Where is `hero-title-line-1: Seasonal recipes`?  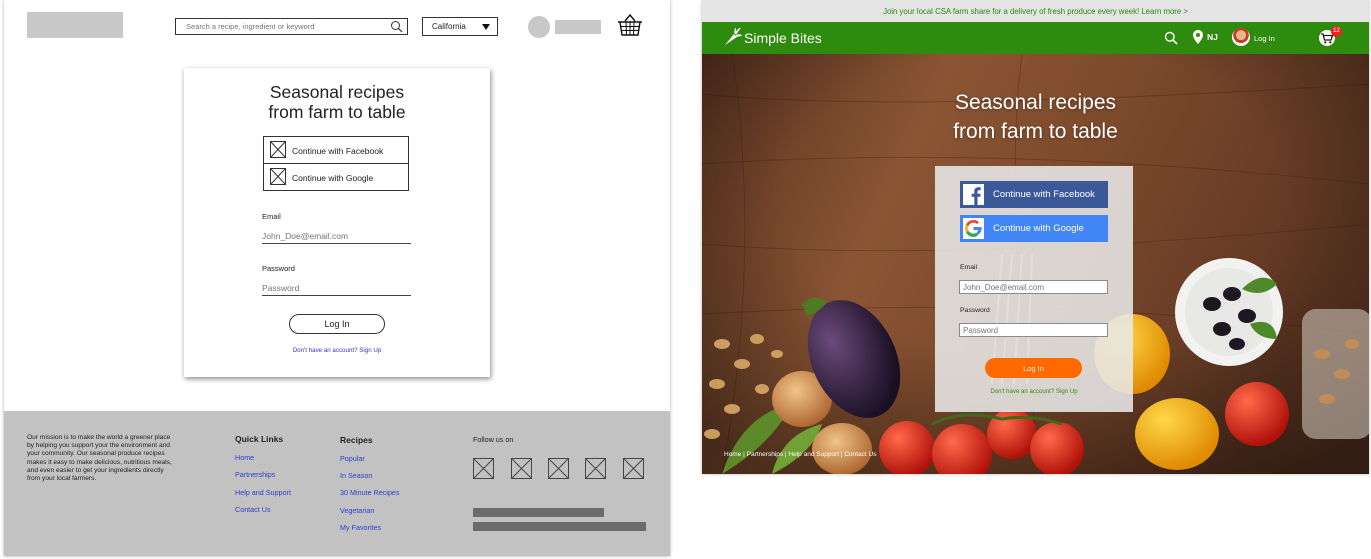 hero-title-line-1: Seasonal recipes is located at coordinates (1035, 102).